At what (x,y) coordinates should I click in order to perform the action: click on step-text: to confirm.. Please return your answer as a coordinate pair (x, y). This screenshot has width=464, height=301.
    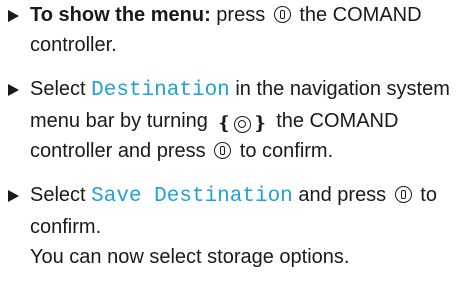
    Looking at the image, I should click on (284, 151).